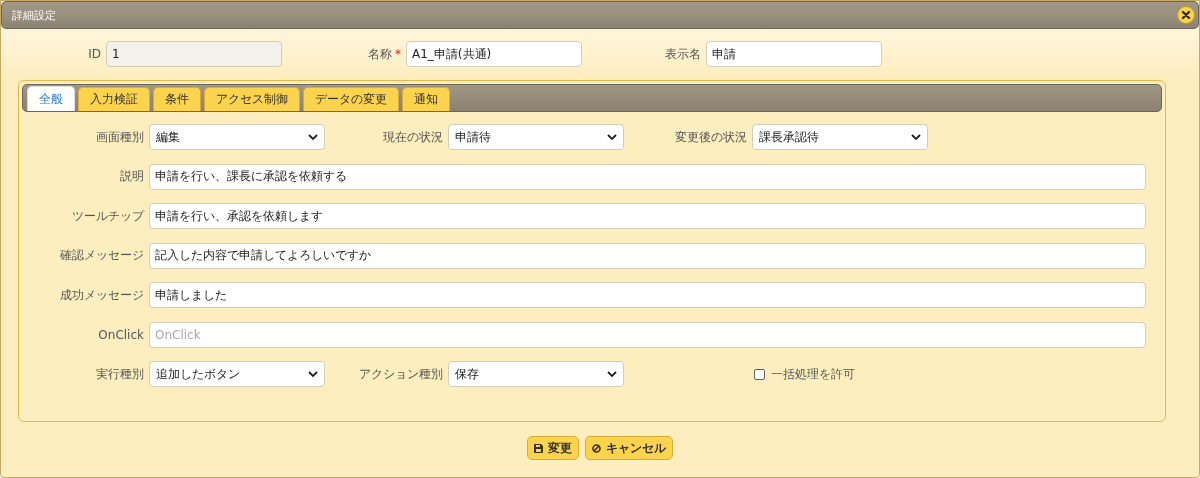 This screenshot has width=1200, height=478. I want to click on field-label: 画面種別, so click(119, 137).